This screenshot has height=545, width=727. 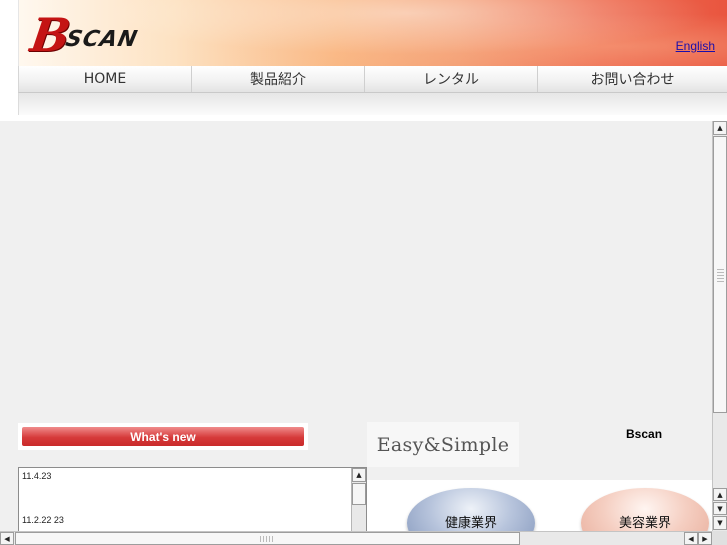 I want to click on horizontal-scroll-thumb, so click(x=267, y=538).